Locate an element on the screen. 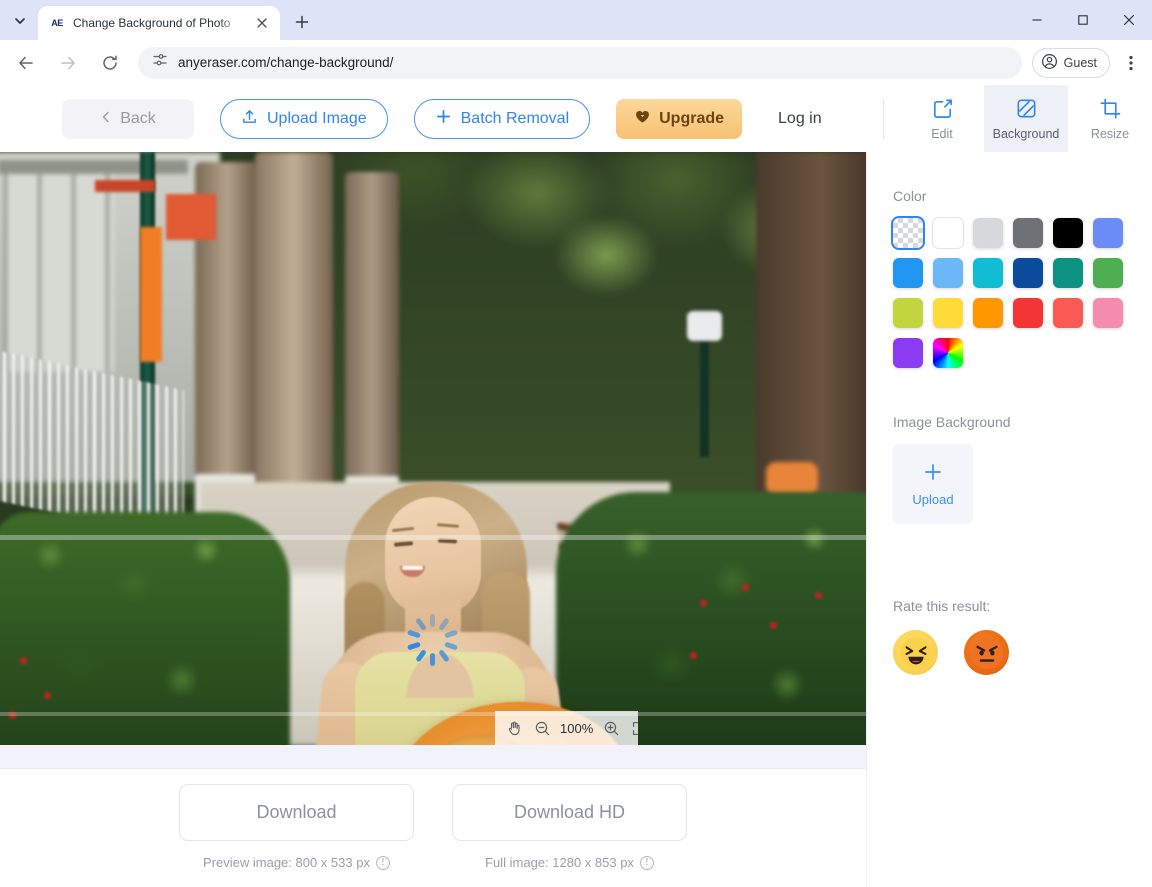  url-text: anyeraser.com/change-background/ is located at coordinates (286, 62).